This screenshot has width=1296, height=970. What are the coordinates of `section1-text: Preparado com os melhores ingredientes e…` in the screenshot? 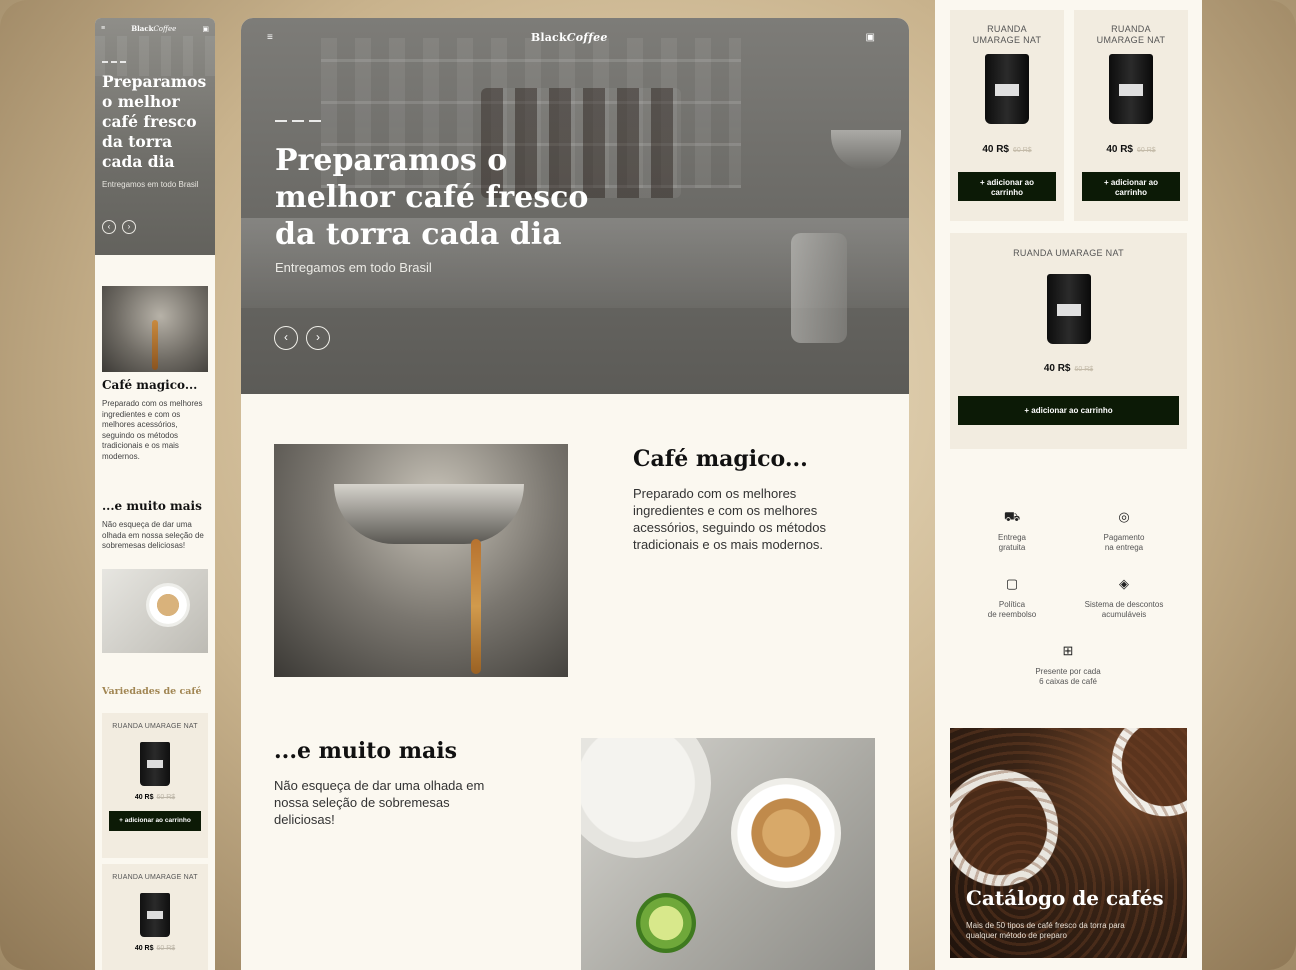 It's located at (729, 519).